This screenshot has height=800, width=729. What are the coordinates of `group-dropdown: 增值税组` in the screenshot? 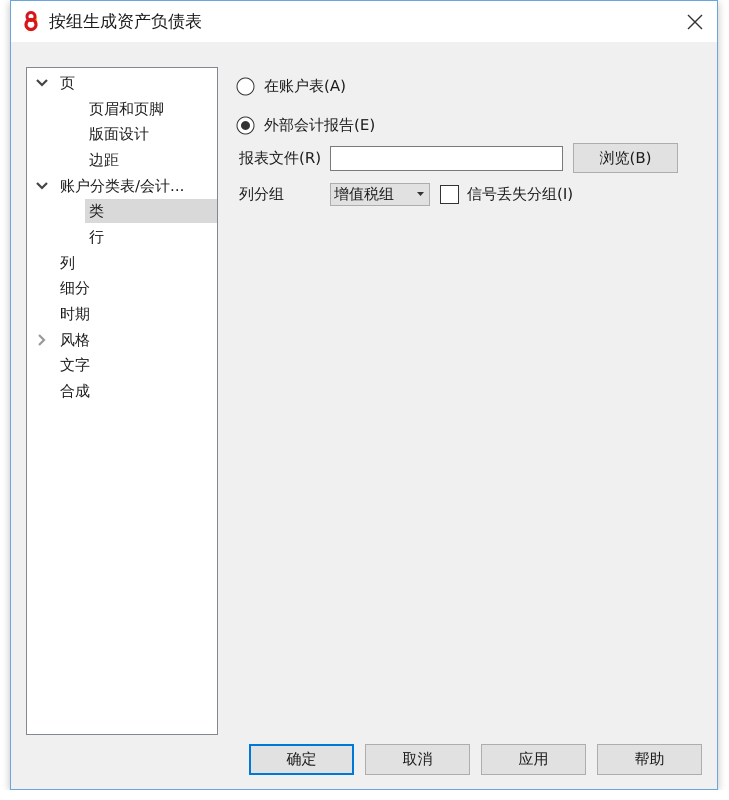 It's located at (380, 194).